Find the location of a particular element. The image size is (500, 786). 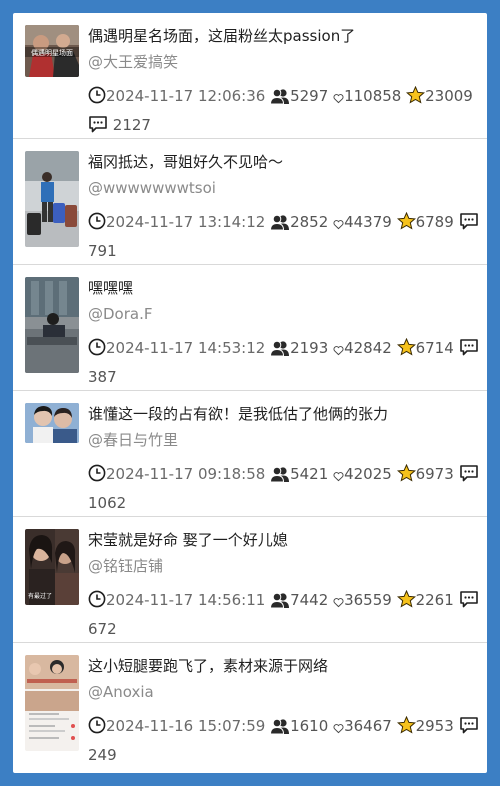

post-title: 这小短腿要跑飞了，素材来源于网络 is located at coordinates (208, 666).